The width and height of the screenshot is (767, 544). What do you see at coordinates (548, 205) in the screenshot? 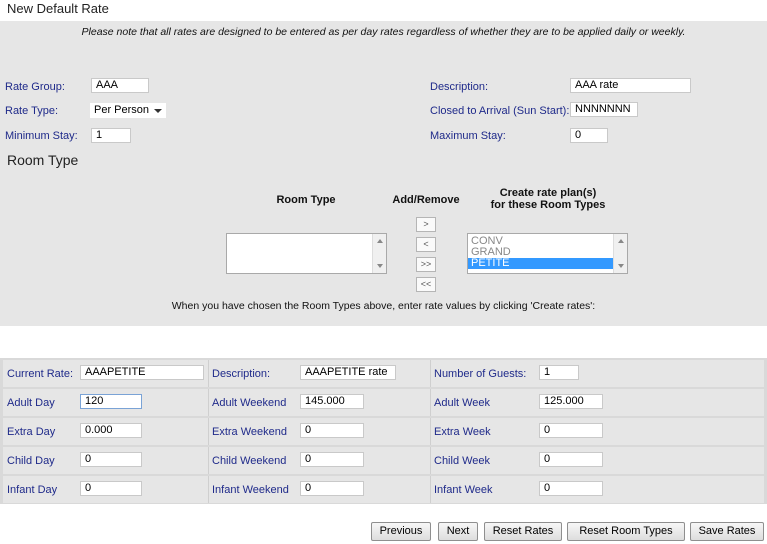
I see `create-rate-plans-header-line2: for these Room Types` at bounding box center [548, 205].